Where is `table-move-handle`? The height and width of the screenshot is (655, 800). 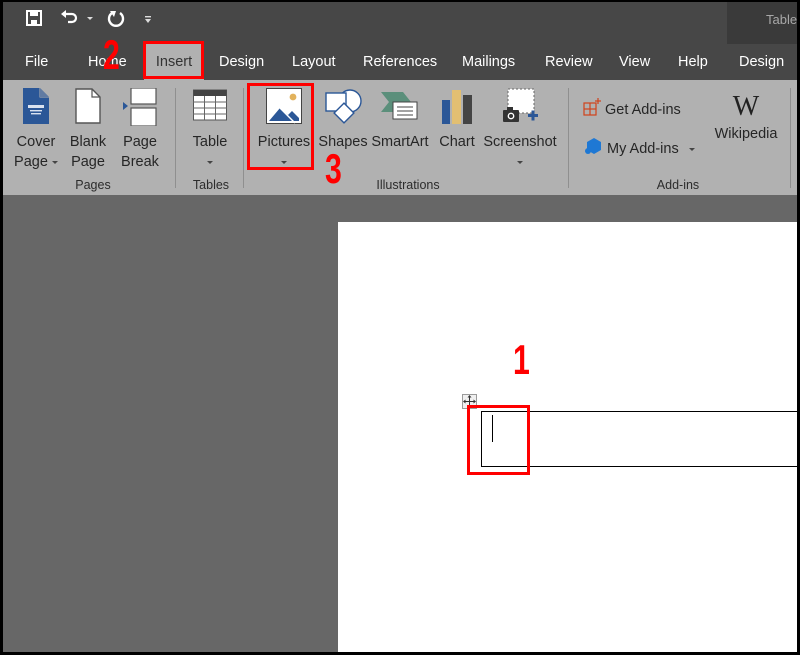
table-move-handle is located at coordinates (469, 401).